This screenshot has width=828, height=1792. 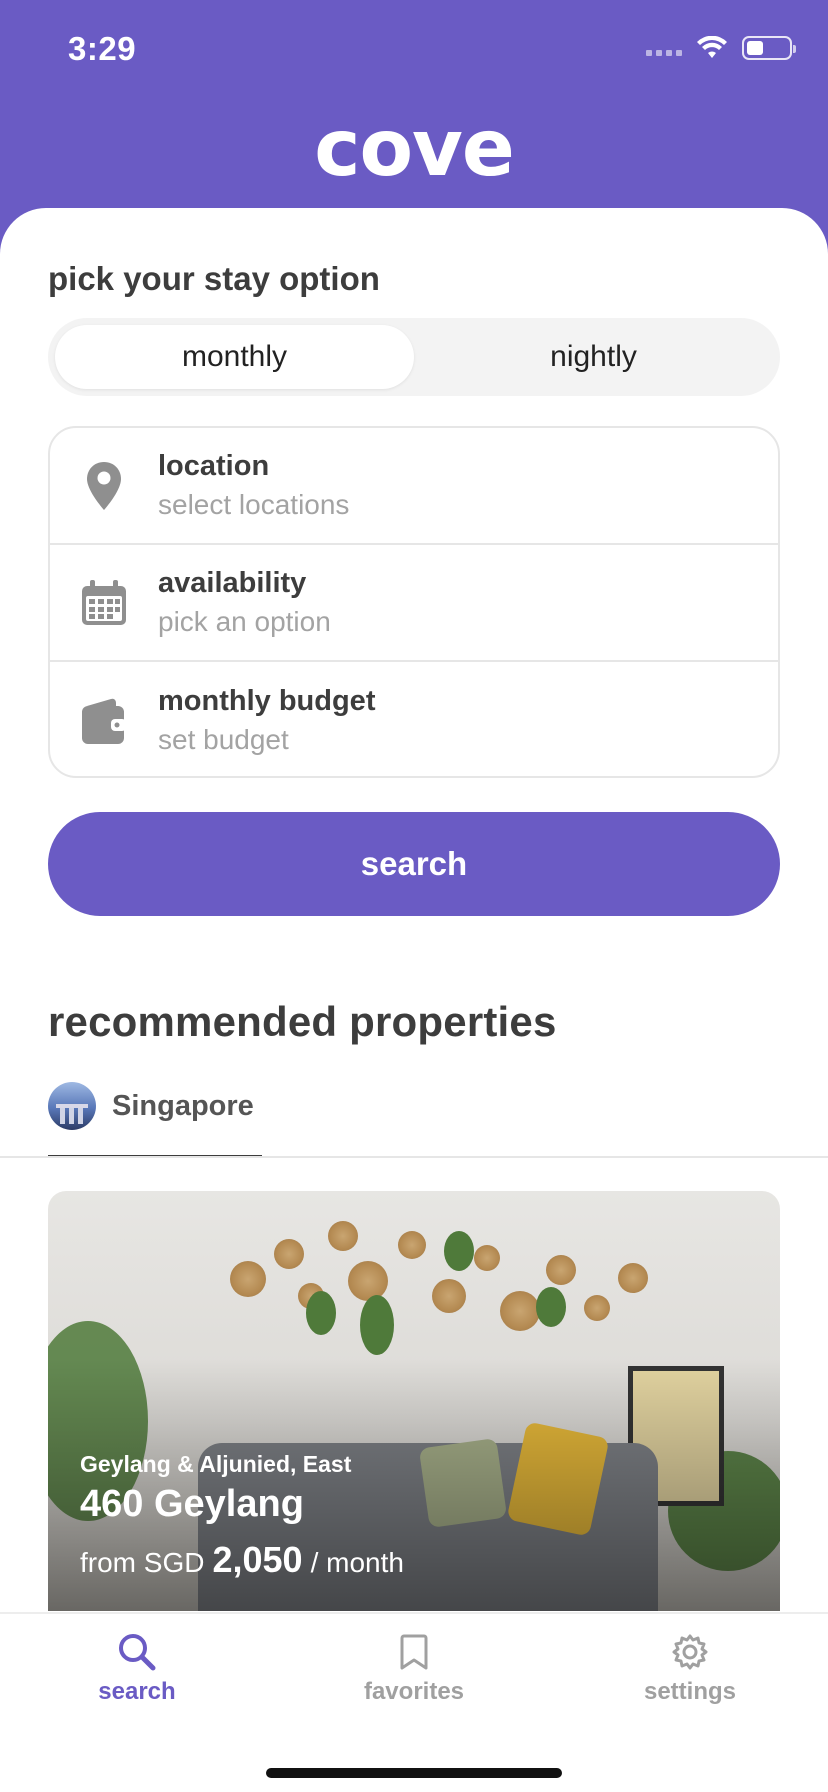 I want to click on search-button: search, so click(x=414, y=864).